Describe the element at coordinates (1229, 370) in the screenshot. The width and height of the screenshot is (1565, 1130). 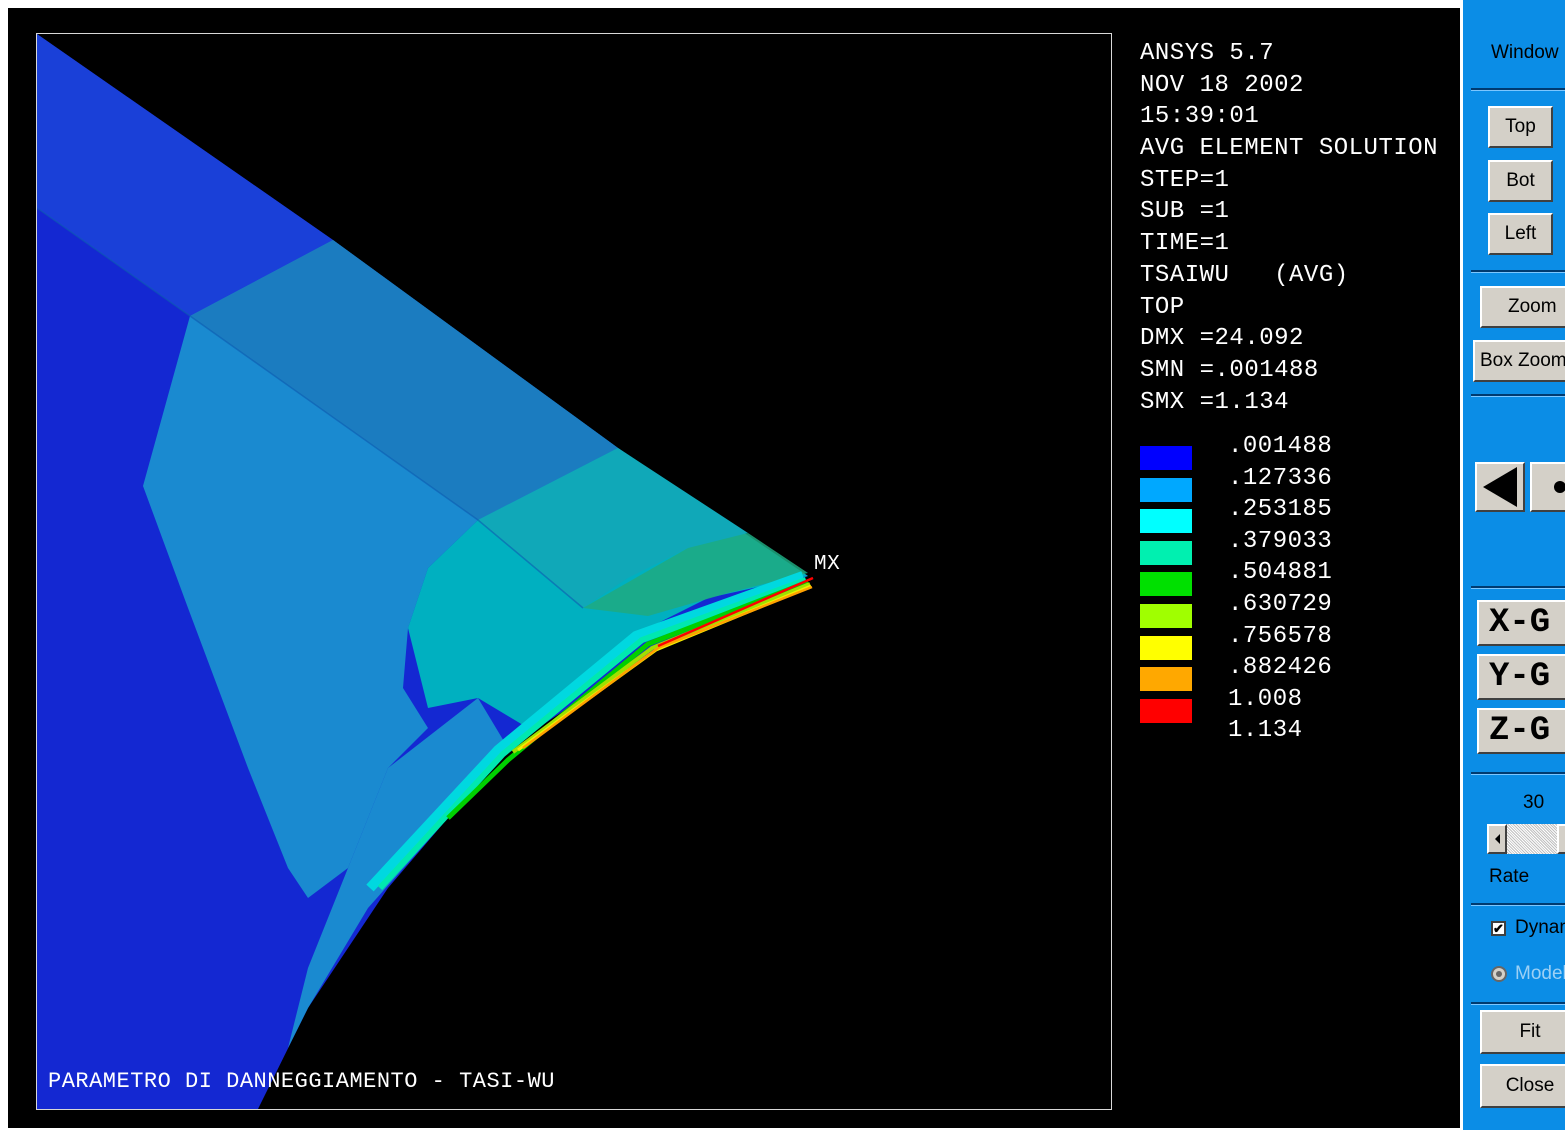
I see `plot-info-line: SMN =.001488` at that location.